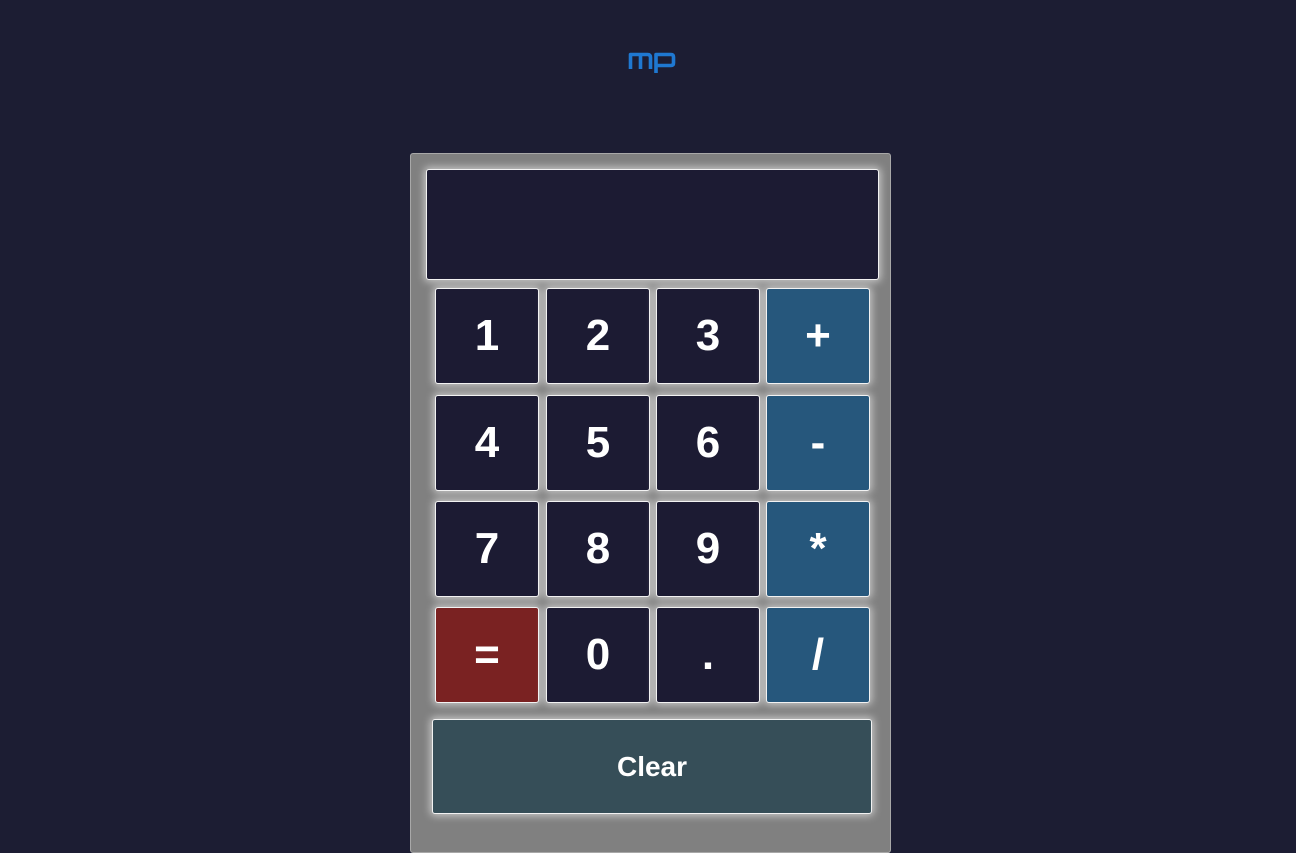  What do you see at coordinates (818, 443) in the screenshot?
I see `subtract-button: -` at bounding box center [818, 443].